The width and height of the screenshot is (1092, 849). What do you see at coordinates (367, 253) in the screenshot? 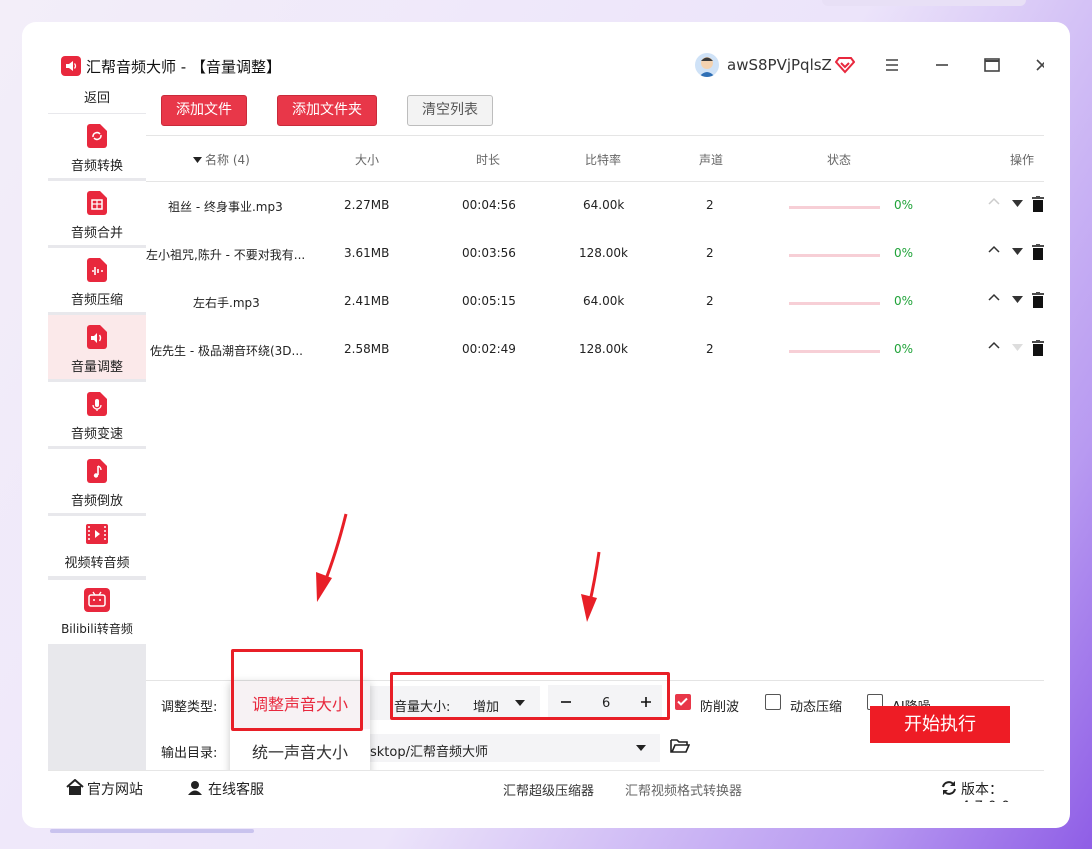
I see `file-size: 3.61MB` at bounding box center [367, 253].